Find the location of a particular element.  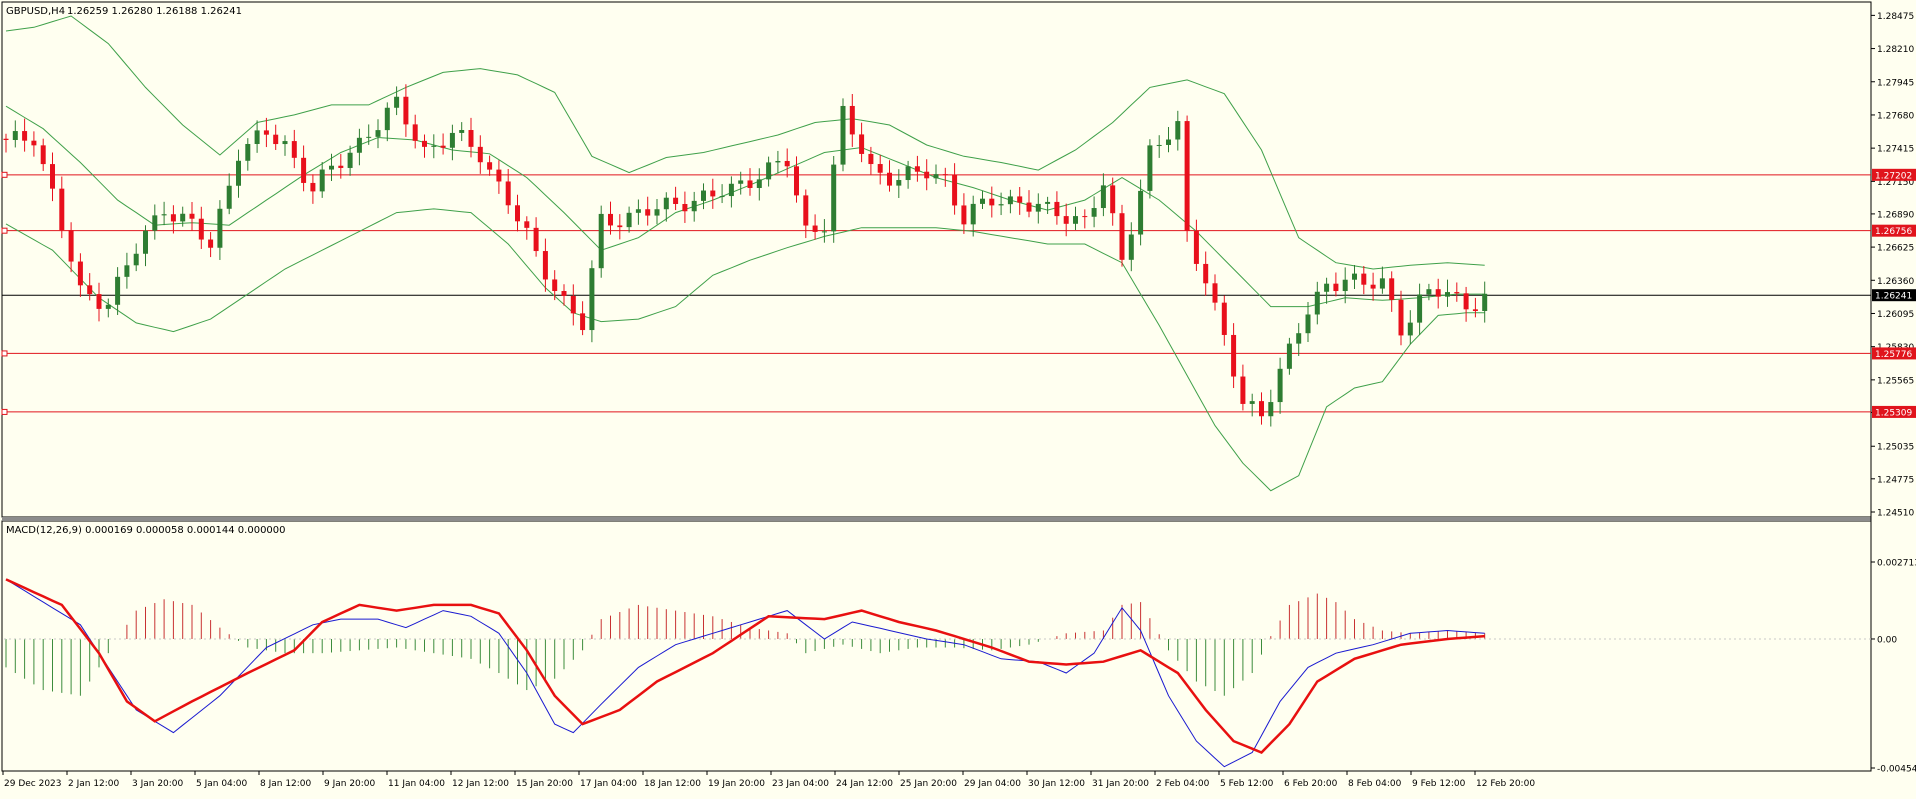

pane-separator is located at coordinates (936, 519).